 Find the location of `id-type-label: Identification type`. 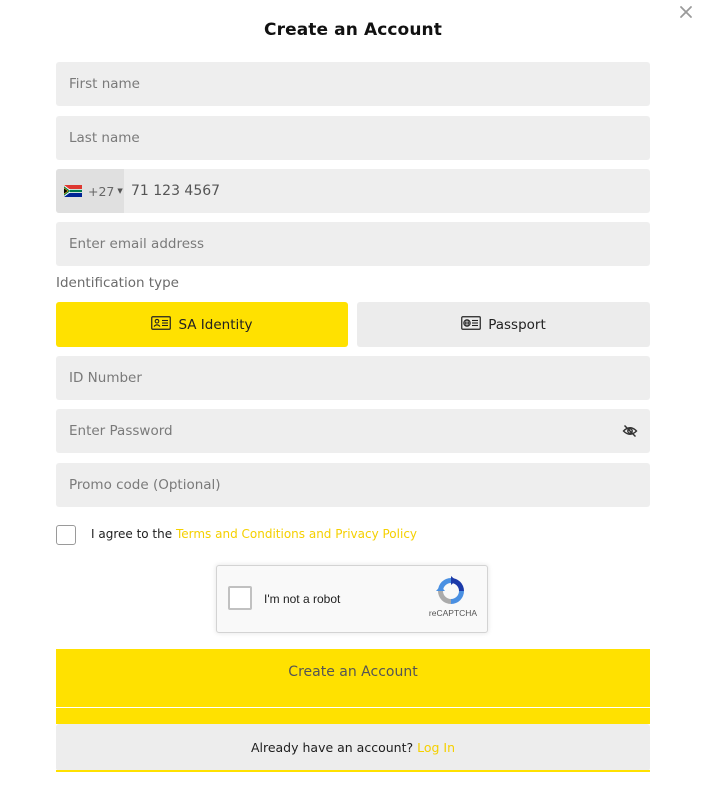

id-type-label: Identification type is located at coordinates (117, 283).